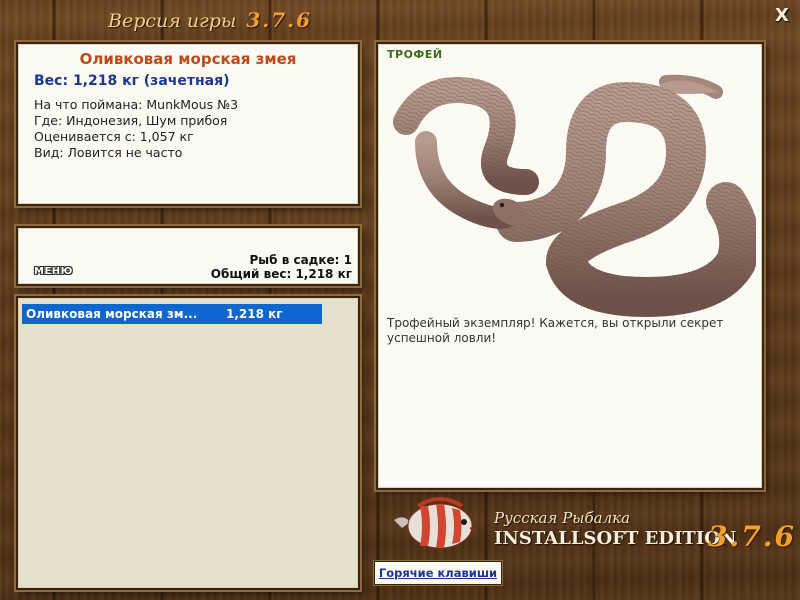  Describe the element at coordinates (615, 538) in the screenshot. I see `brand-edition: INSTALLSOFT EDITION` at that location.